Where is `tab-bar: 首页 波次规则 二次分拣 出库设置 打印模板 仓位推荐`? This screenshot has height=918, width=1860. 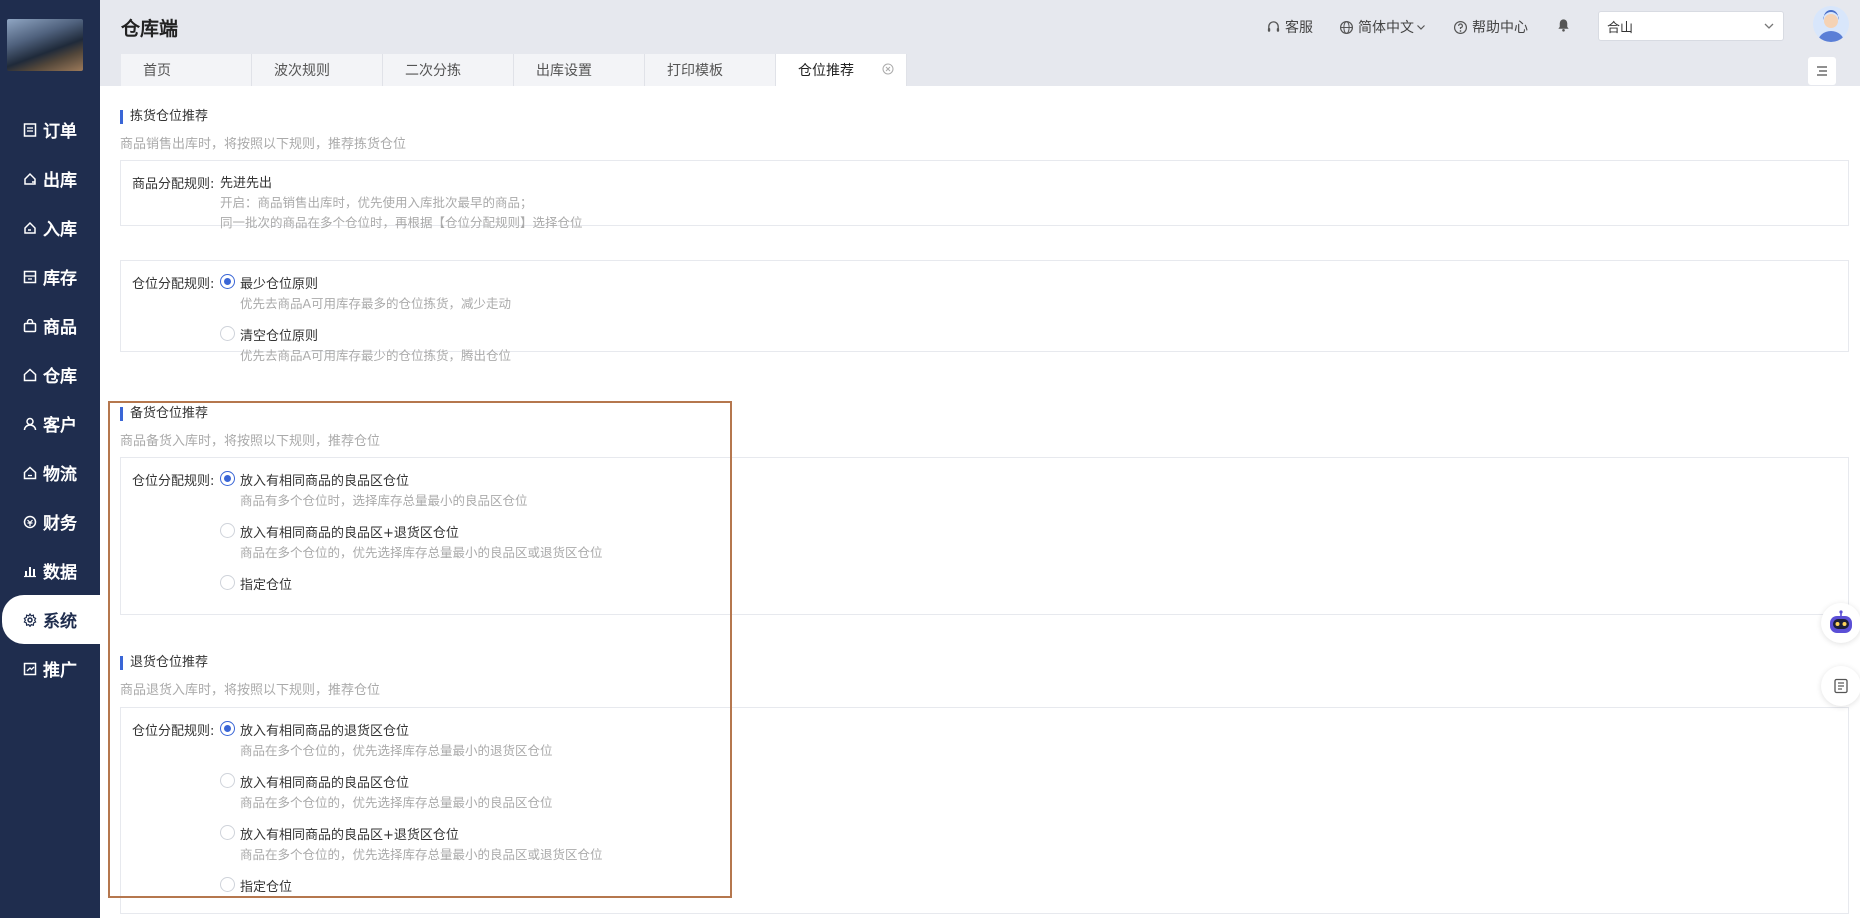
tab-bar: 首页 波次规则 二次分拣 出库设置 打印模板 仓位推荐 is located at coordinates (514, 70).